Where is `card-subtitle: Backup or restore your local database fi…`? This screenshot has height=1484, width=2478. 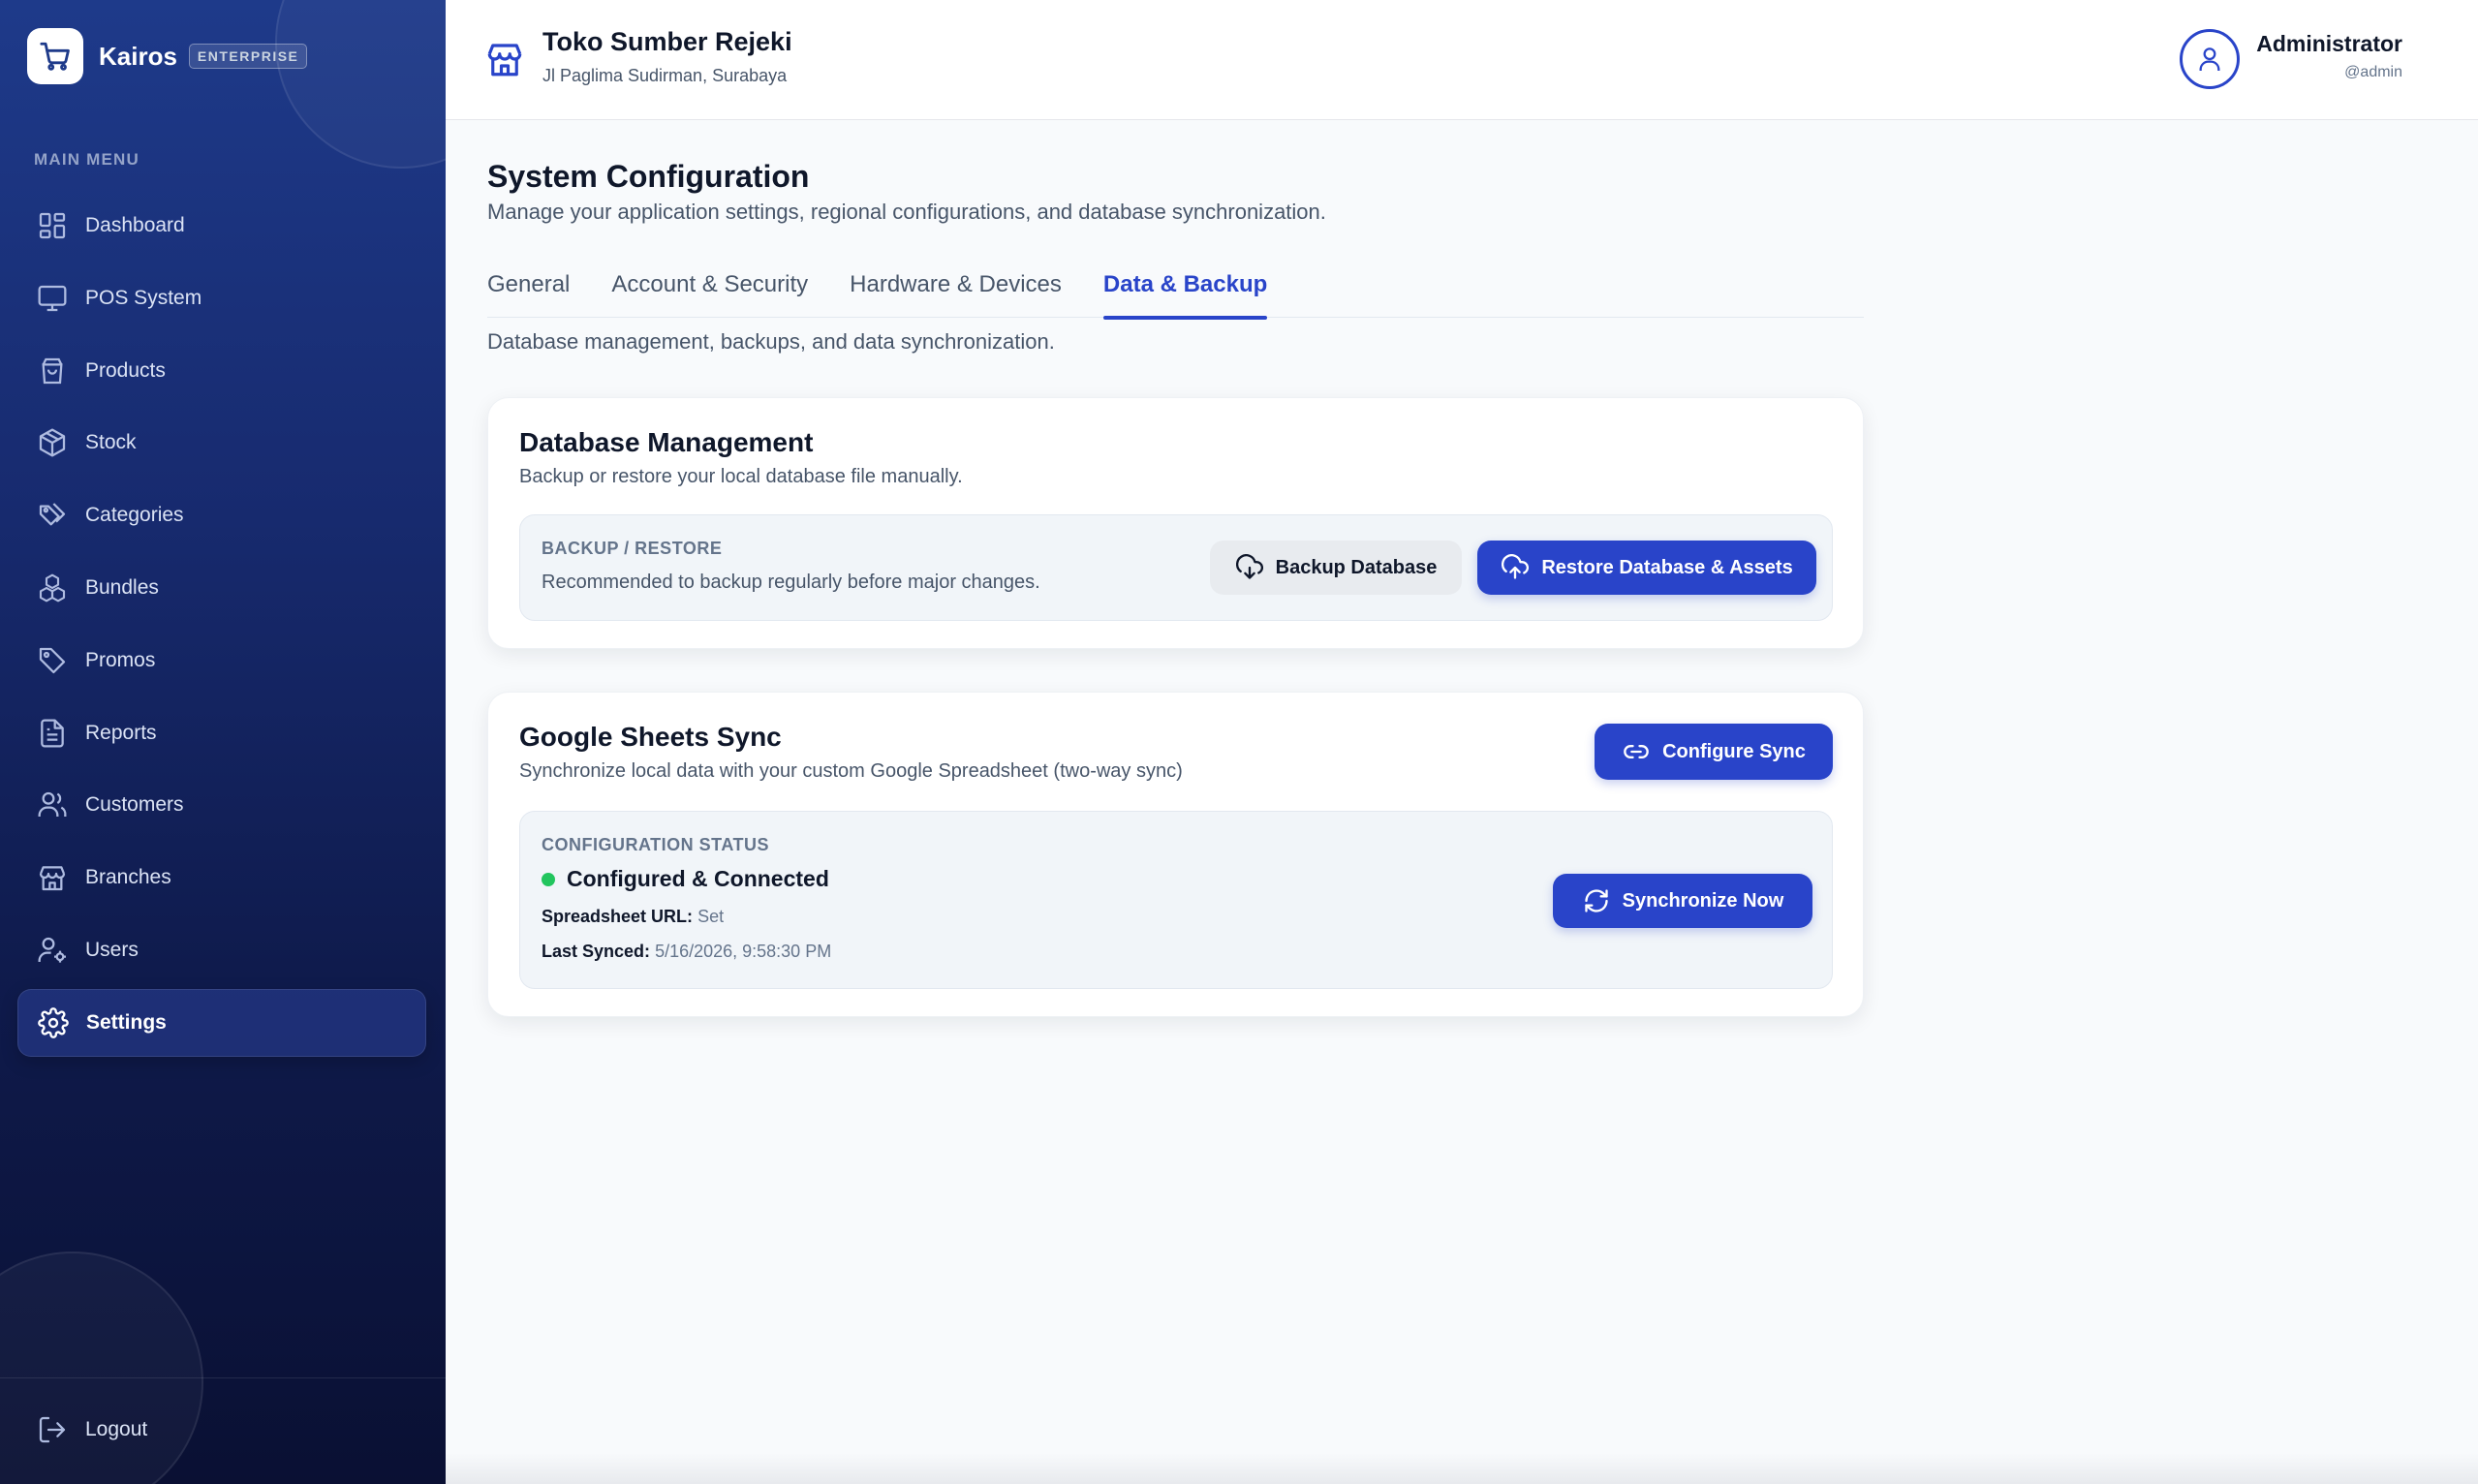 card-subtitle: Backup or restore your local database fi… is located at coordinates (741, 476).